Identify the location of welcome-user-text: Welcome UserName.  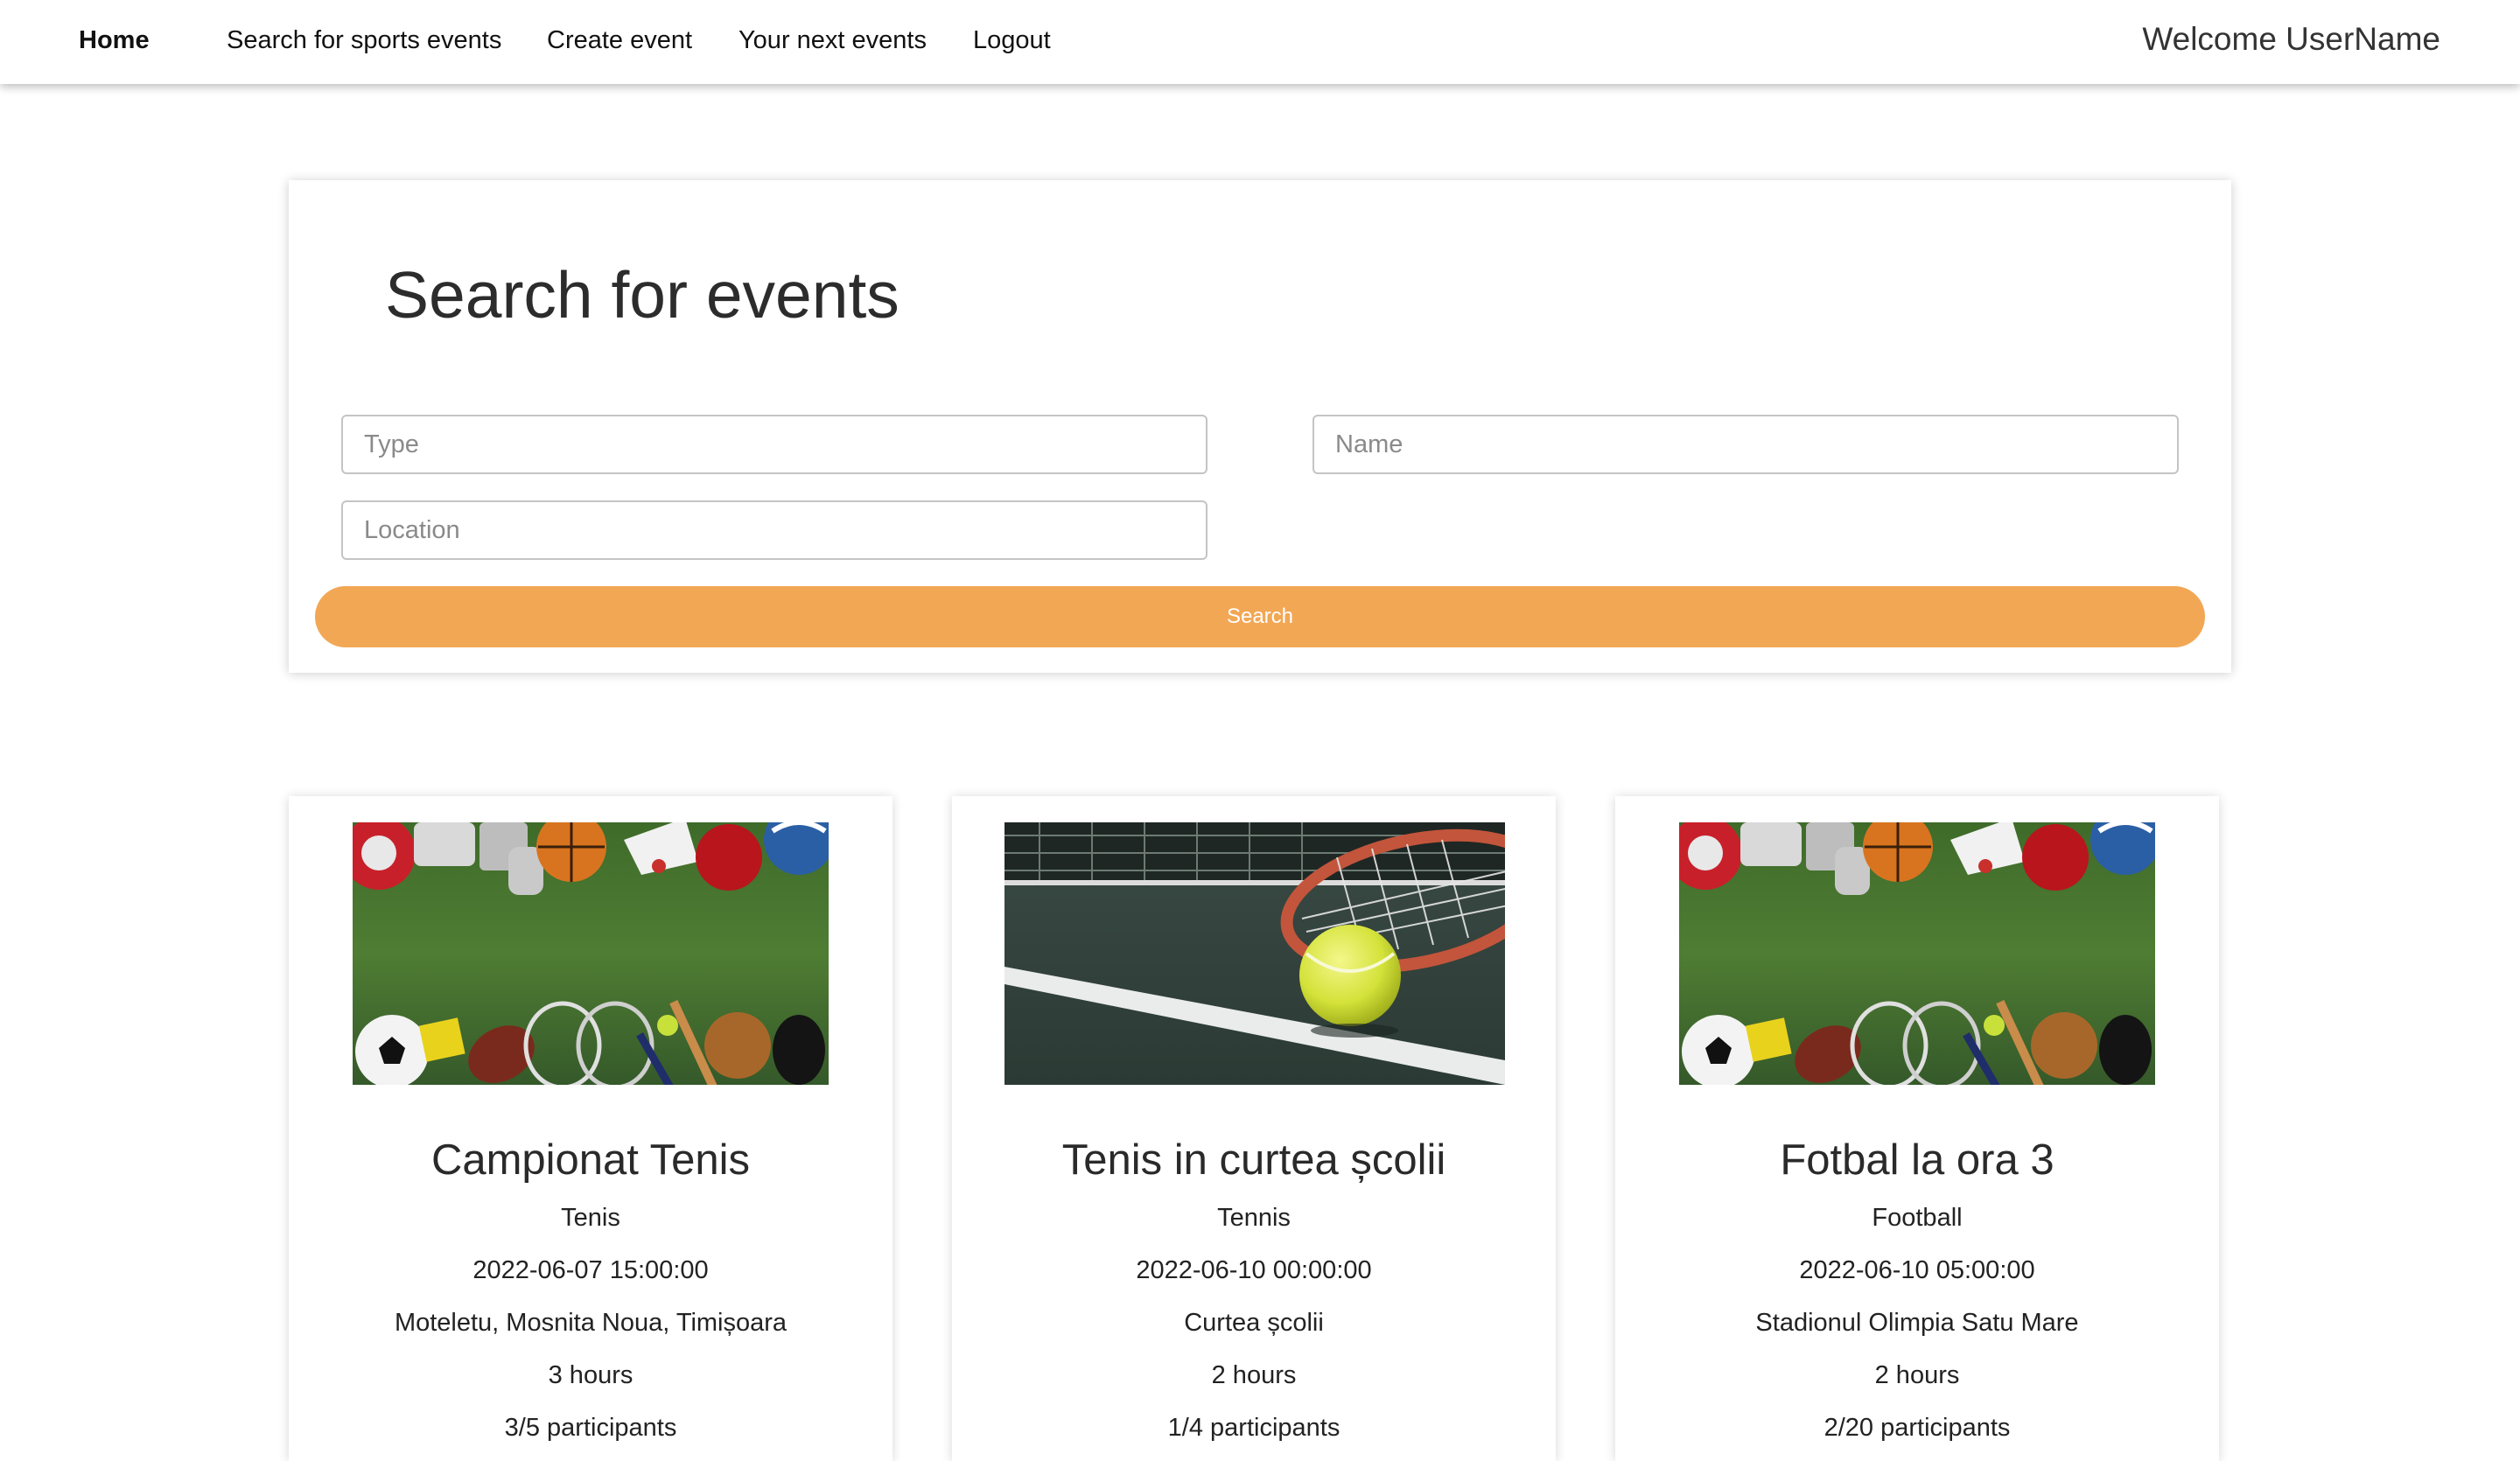
(2291, 39).